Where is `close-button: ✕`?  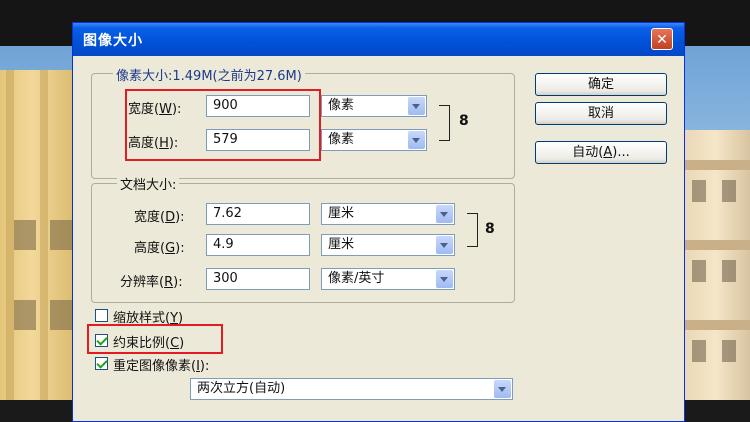
close-button: ✕ is located at coordinates (662, 39).